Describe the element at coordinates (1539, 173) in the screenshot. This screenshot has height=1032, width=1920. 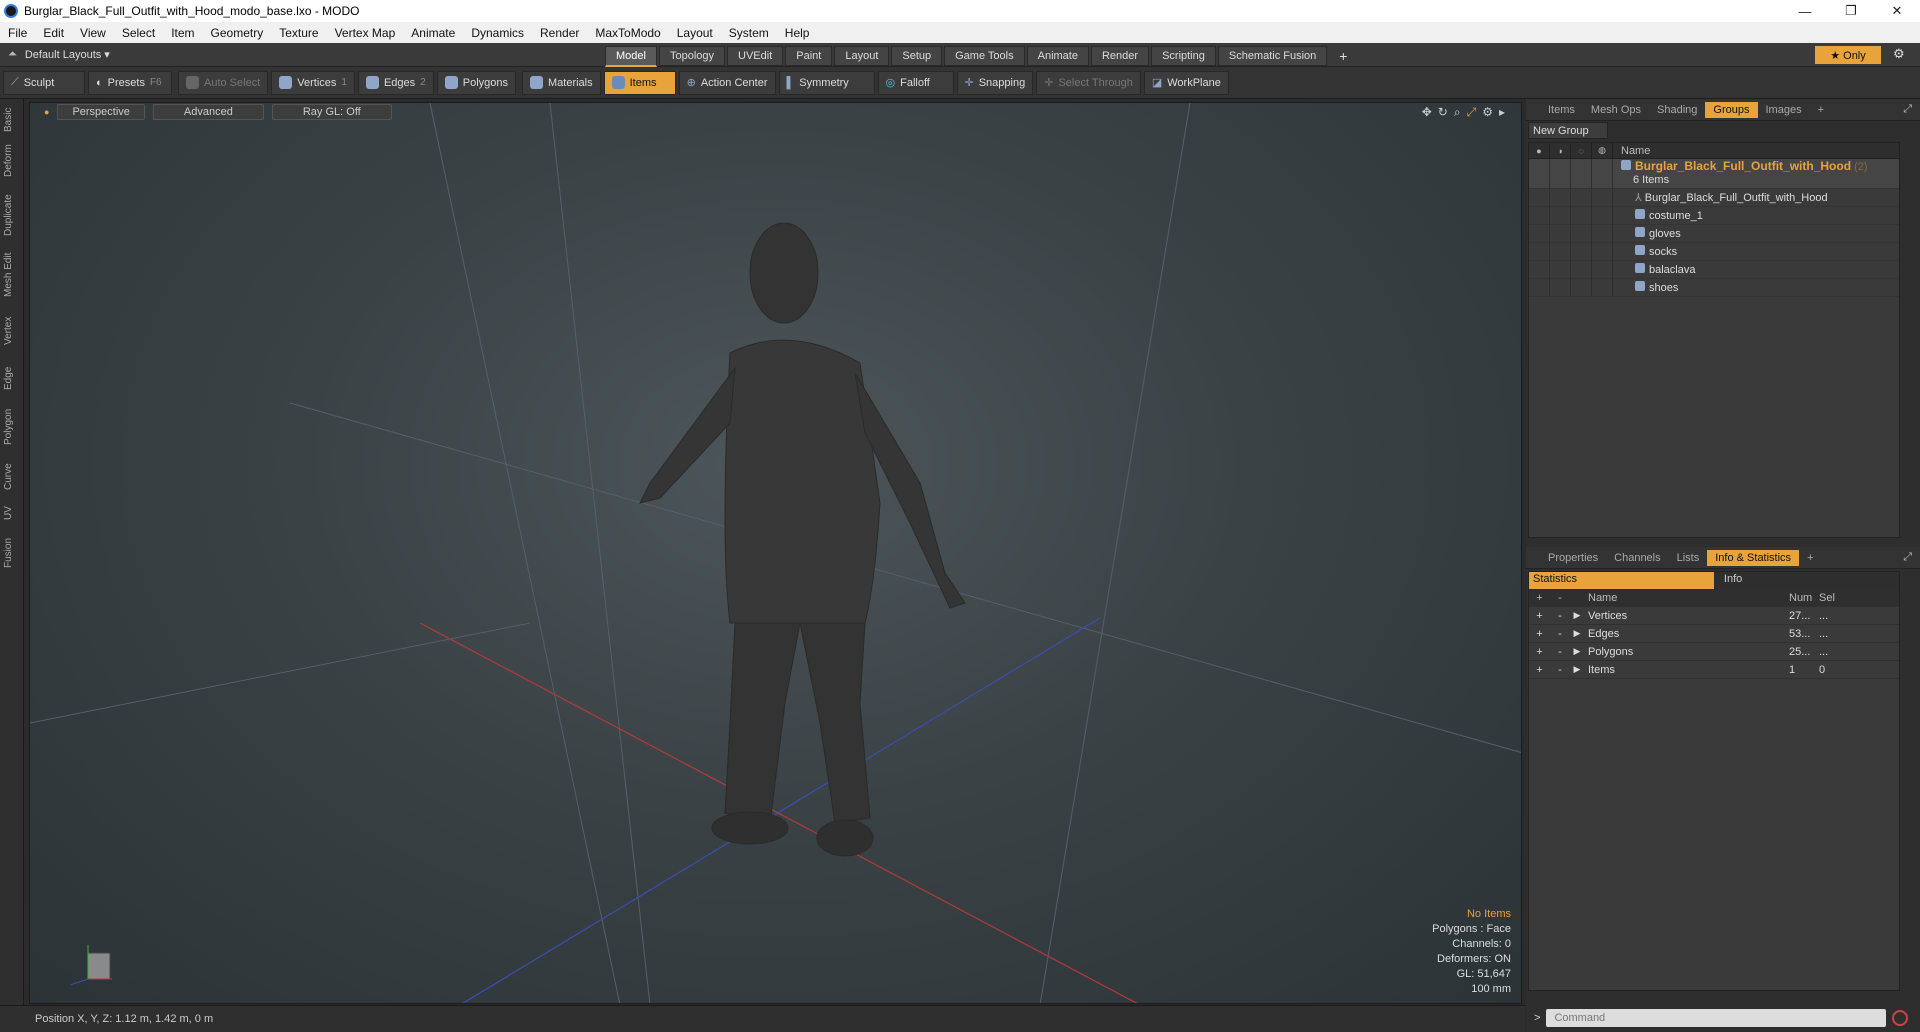
I see `group-visibility` at that location.